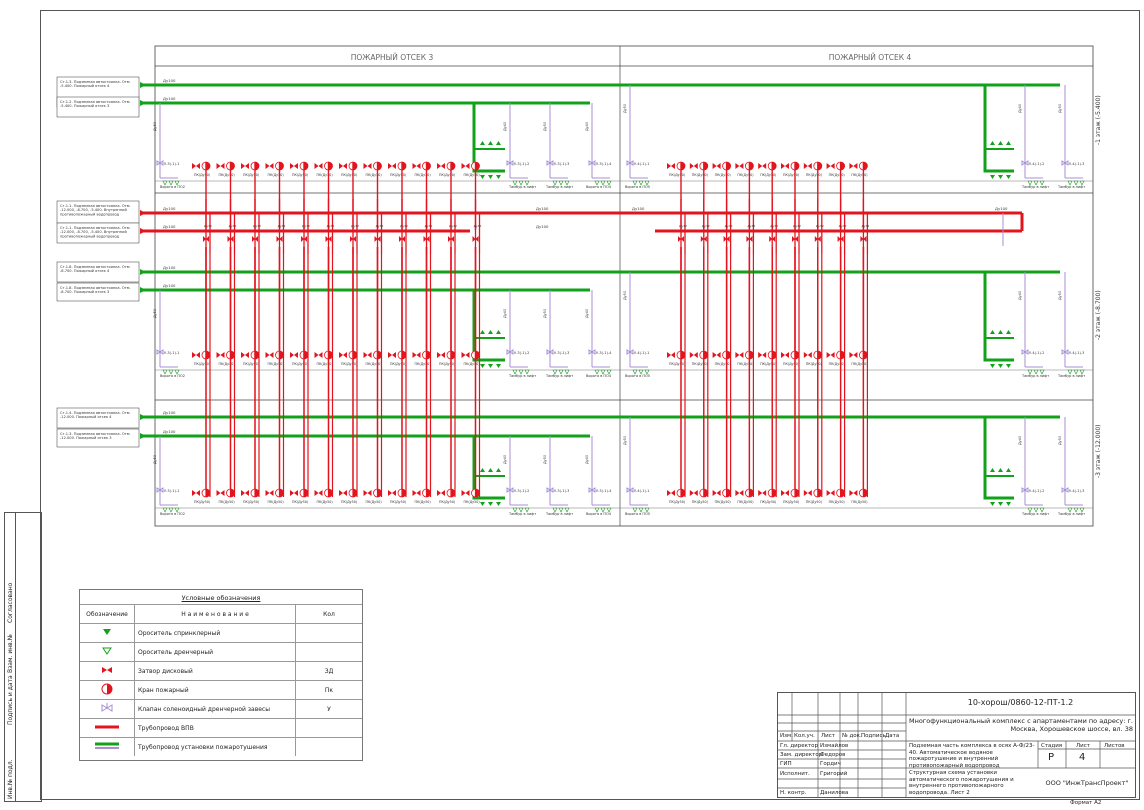 This screenshot has height=810, width=1144. Describe the element at coordinates (10, 653) in the screenshot. I see `side-stamp-vzam: Взам. инв.№` at that location.